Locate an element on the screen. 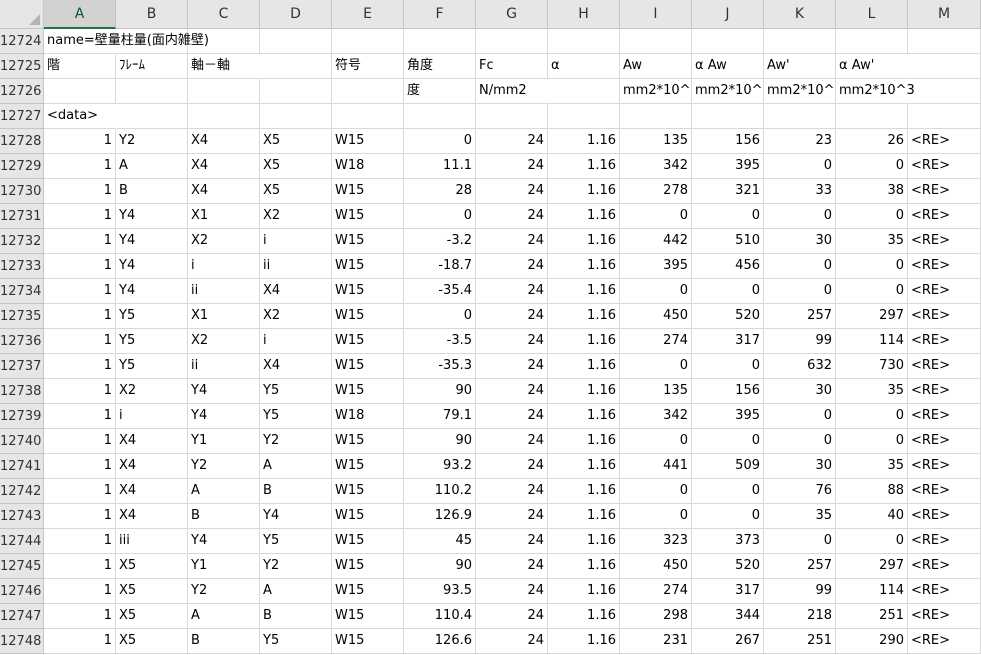 The height and width of the screenshot is (655, 981). cell-b12728: Y2 is located at coordinates (152, 141).